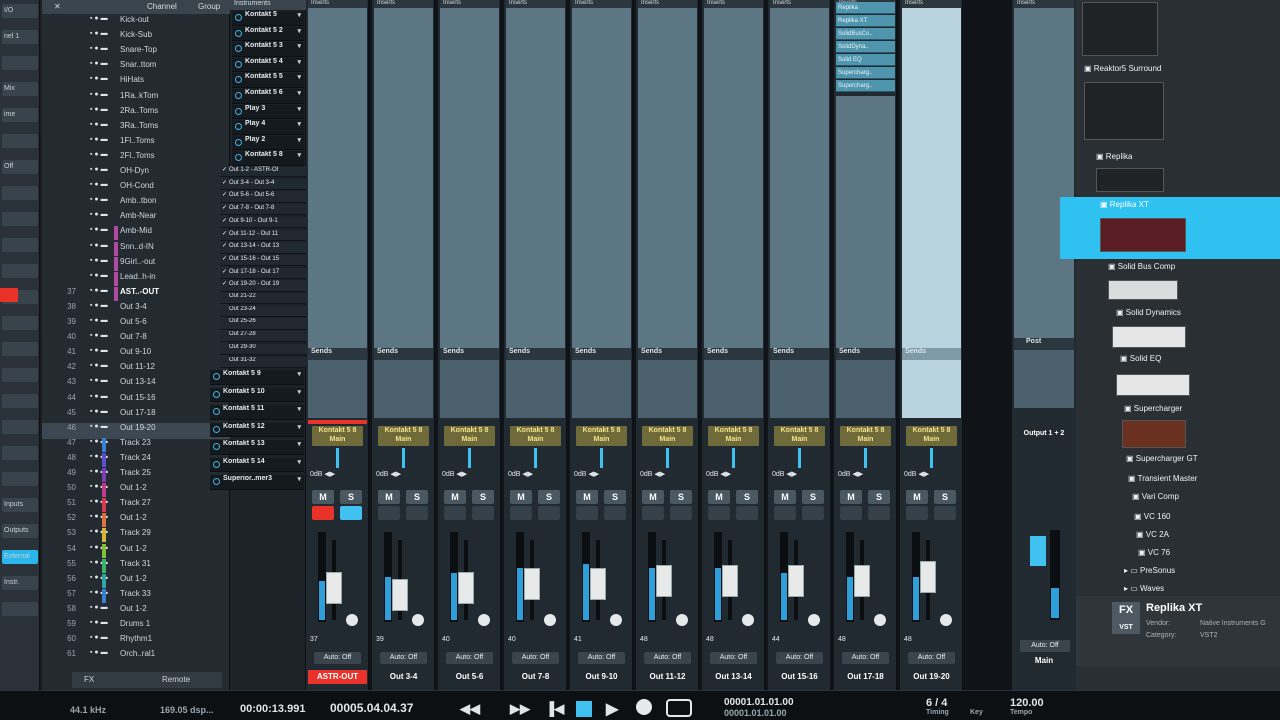 The height and width of the screenshot is (720, 1280). Describe the element at coordinates (263, 286) in the screenshot. I see `instrument-output-item: ✓ Out 19-20 - Out 19` at that location.